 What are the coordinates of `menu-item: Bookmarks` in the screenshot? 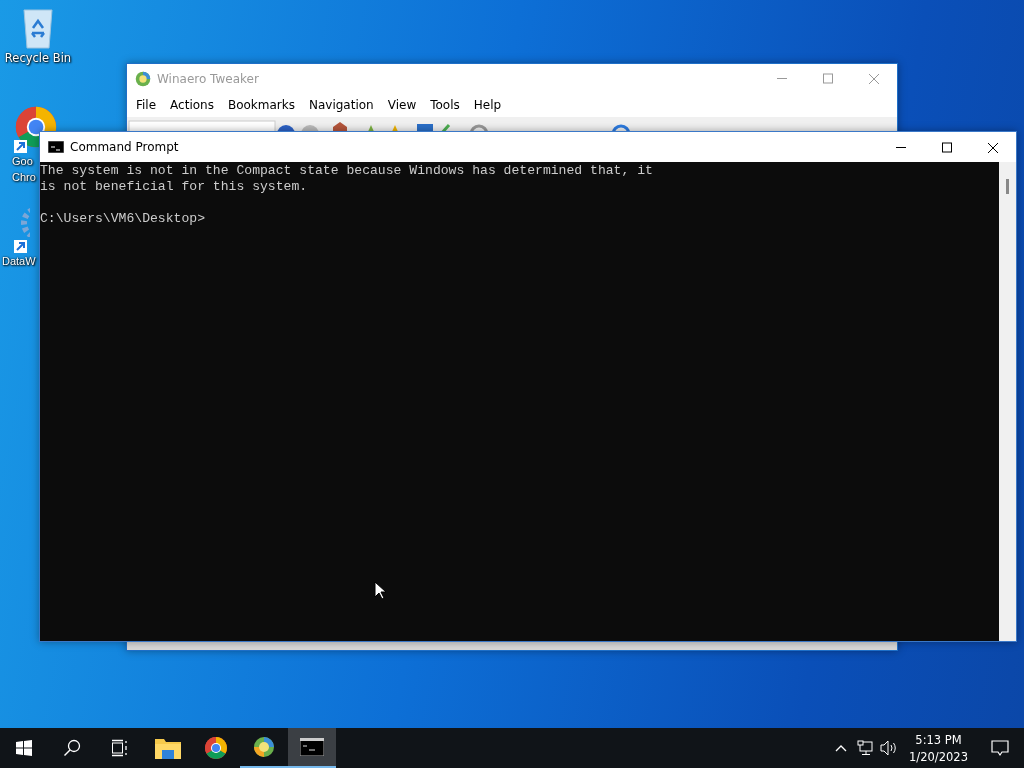 It's located at (261, 105).